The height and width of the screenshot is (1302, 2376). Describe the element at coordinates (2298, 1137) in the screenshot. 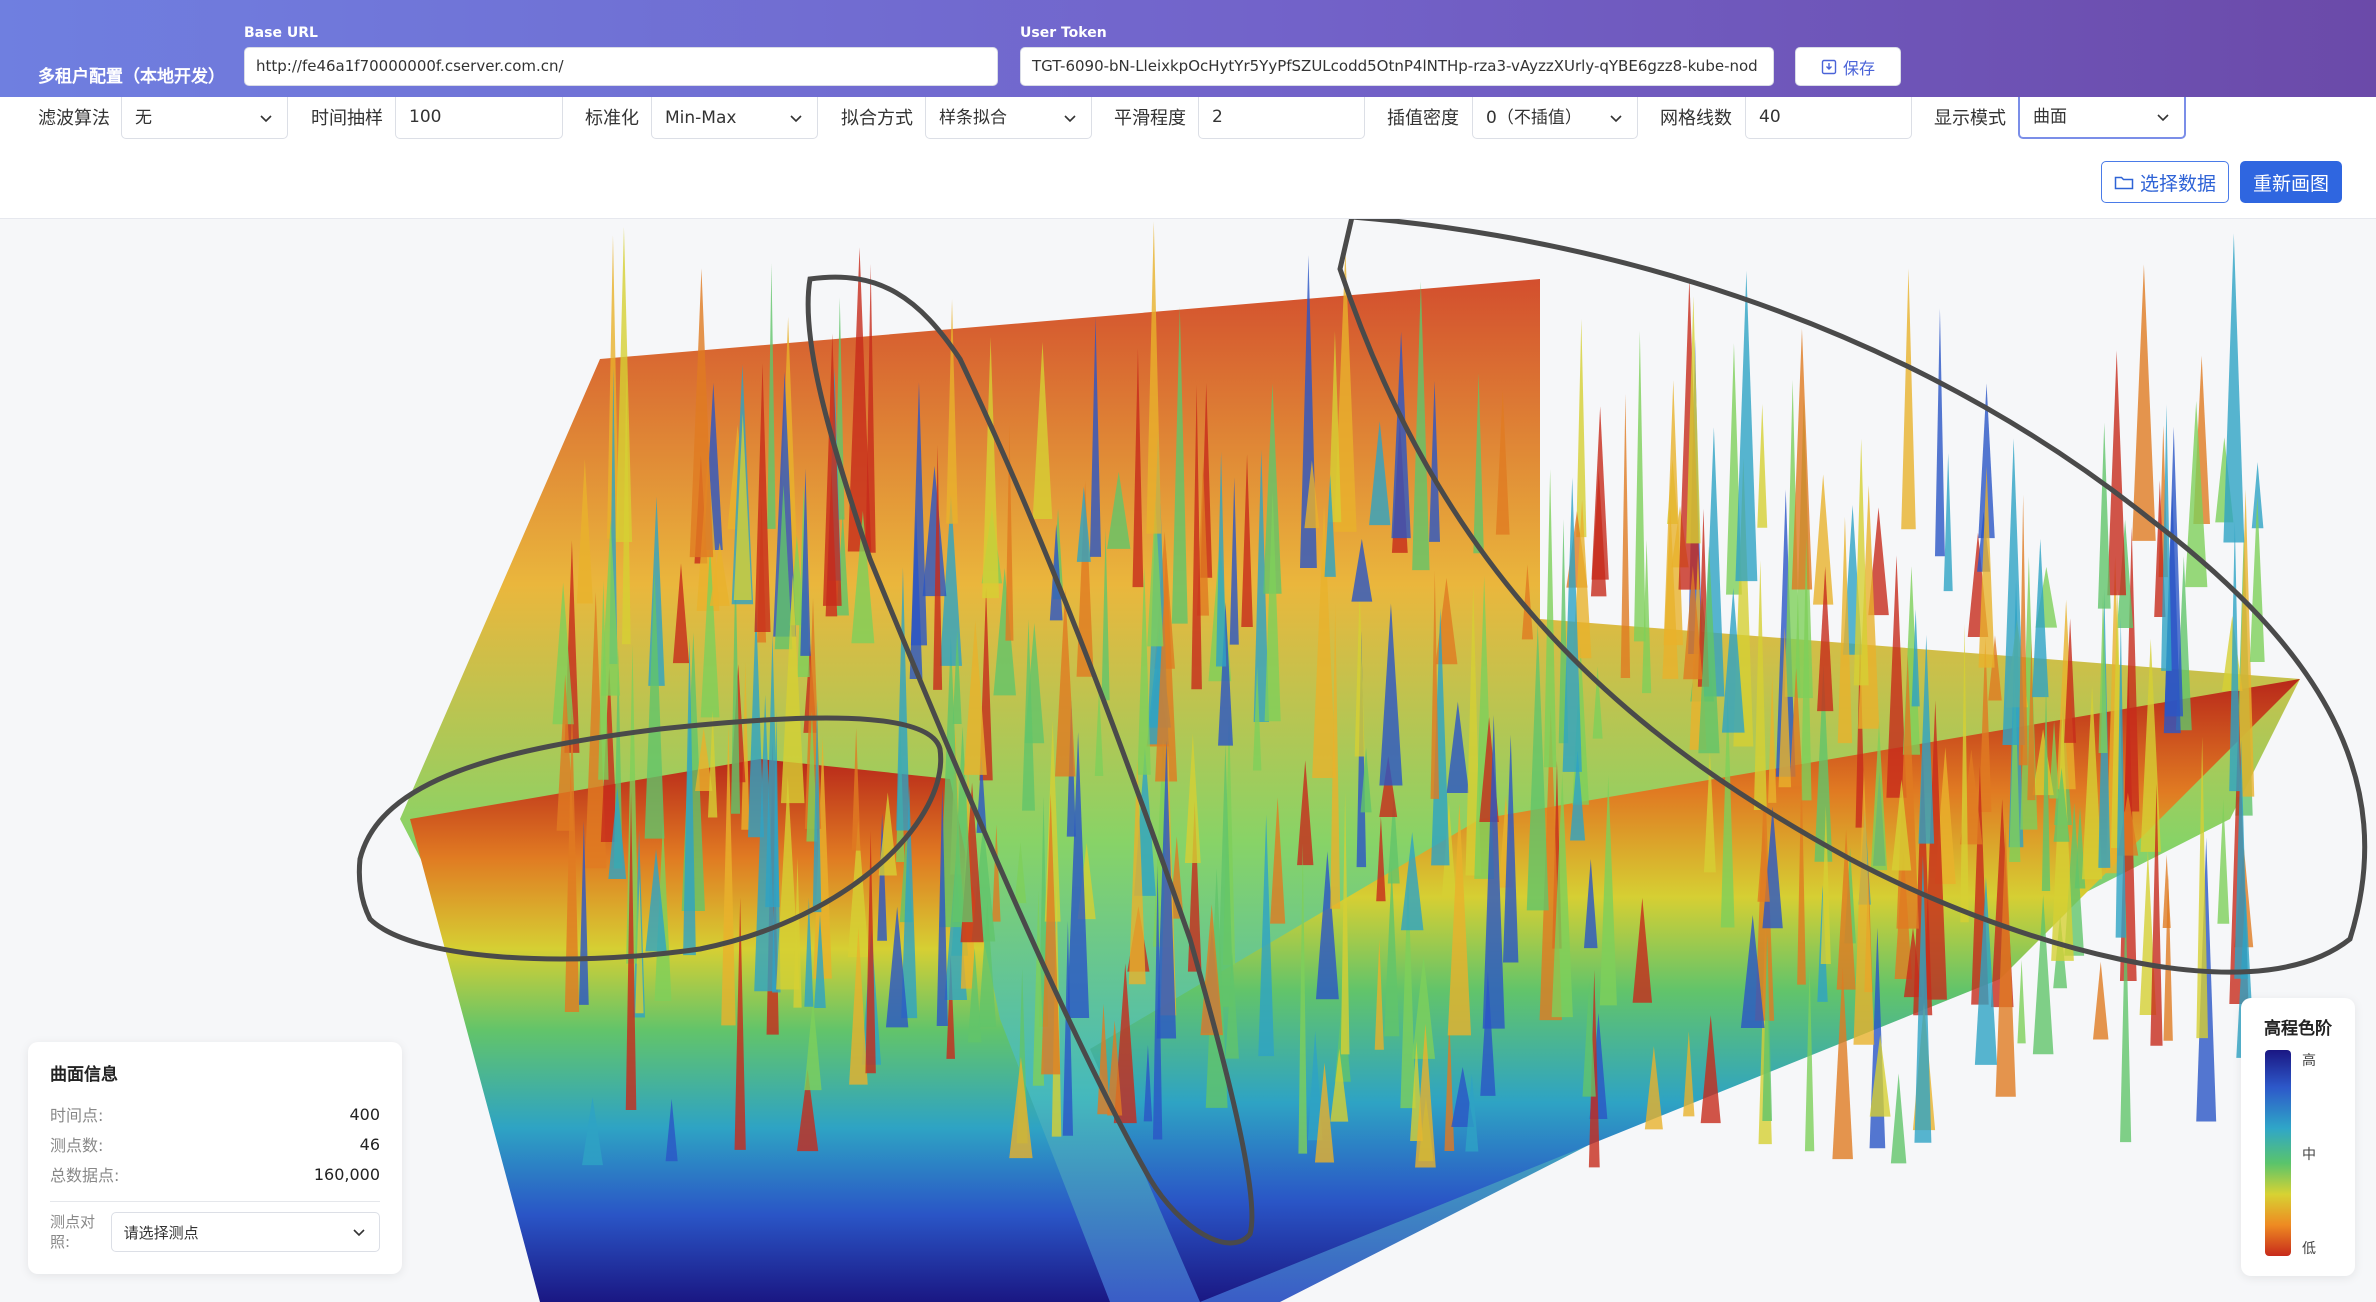

I see `elevation-legend: 高程色阶 高 中 低` at that location.